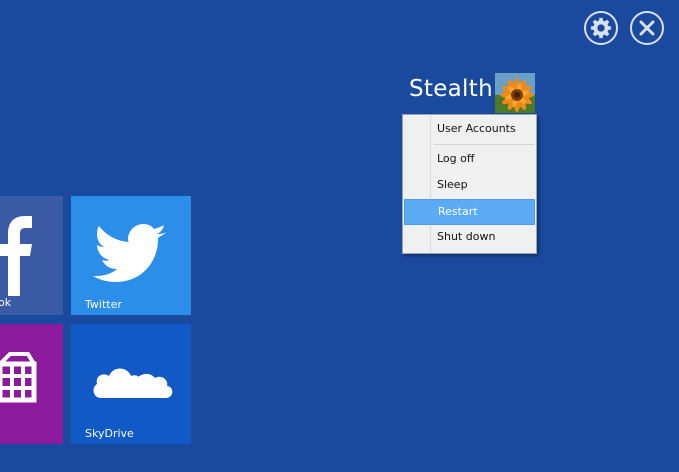 The width and height of the screenshot is (679, 472). I want to click on menu-item-log-off: Log off, so click(469, 160).